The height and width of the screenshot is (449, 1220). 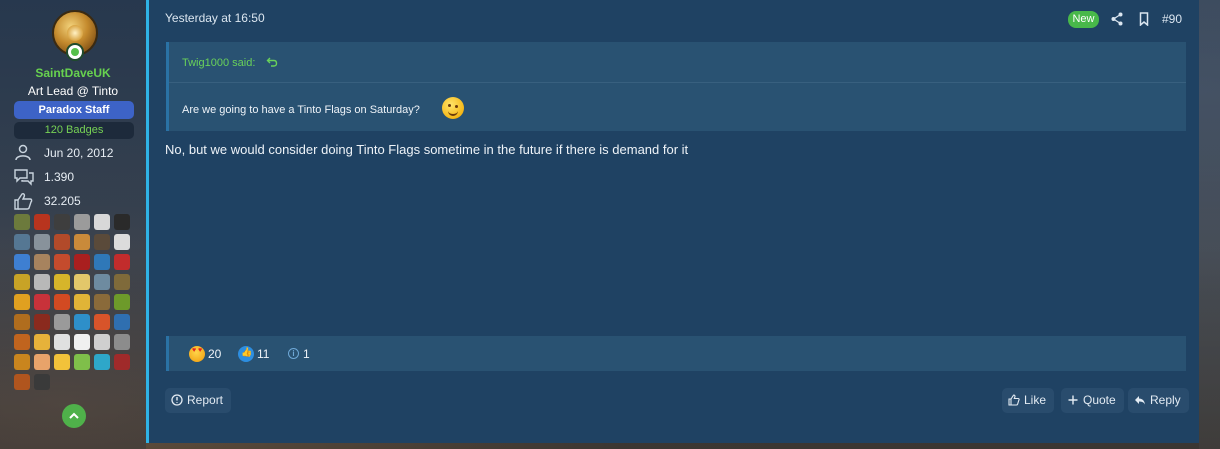 I want to click on like-button: Like, so click(x=1028, y=400).